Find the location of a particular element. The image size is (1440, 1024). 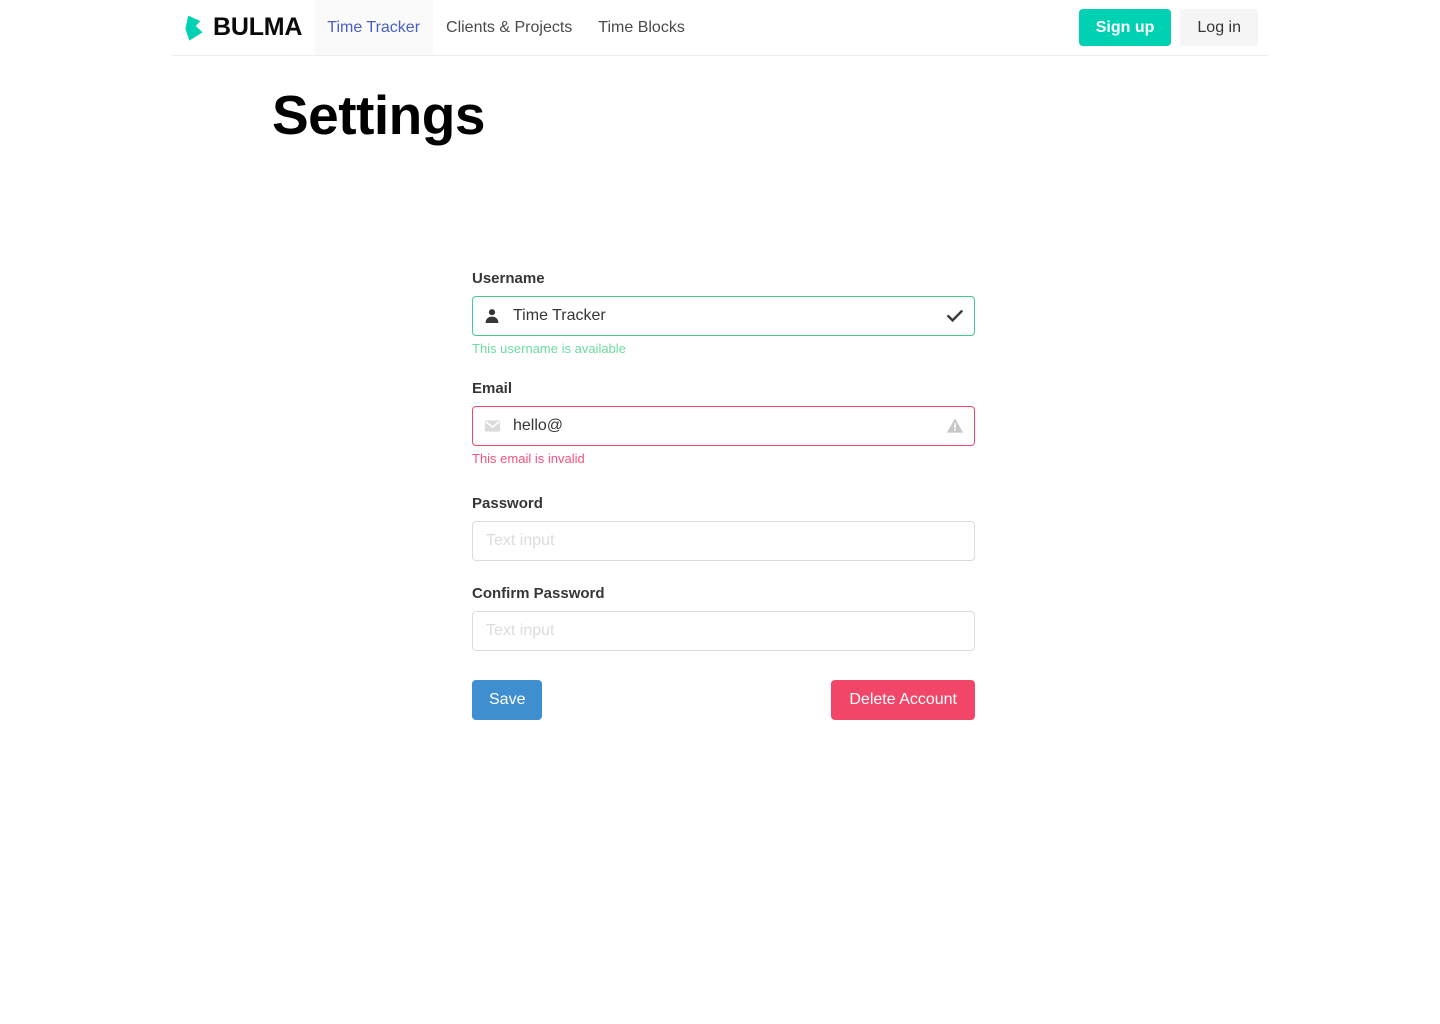

confirm-password-label: Confirm Password is located at coordinates (538, 593).